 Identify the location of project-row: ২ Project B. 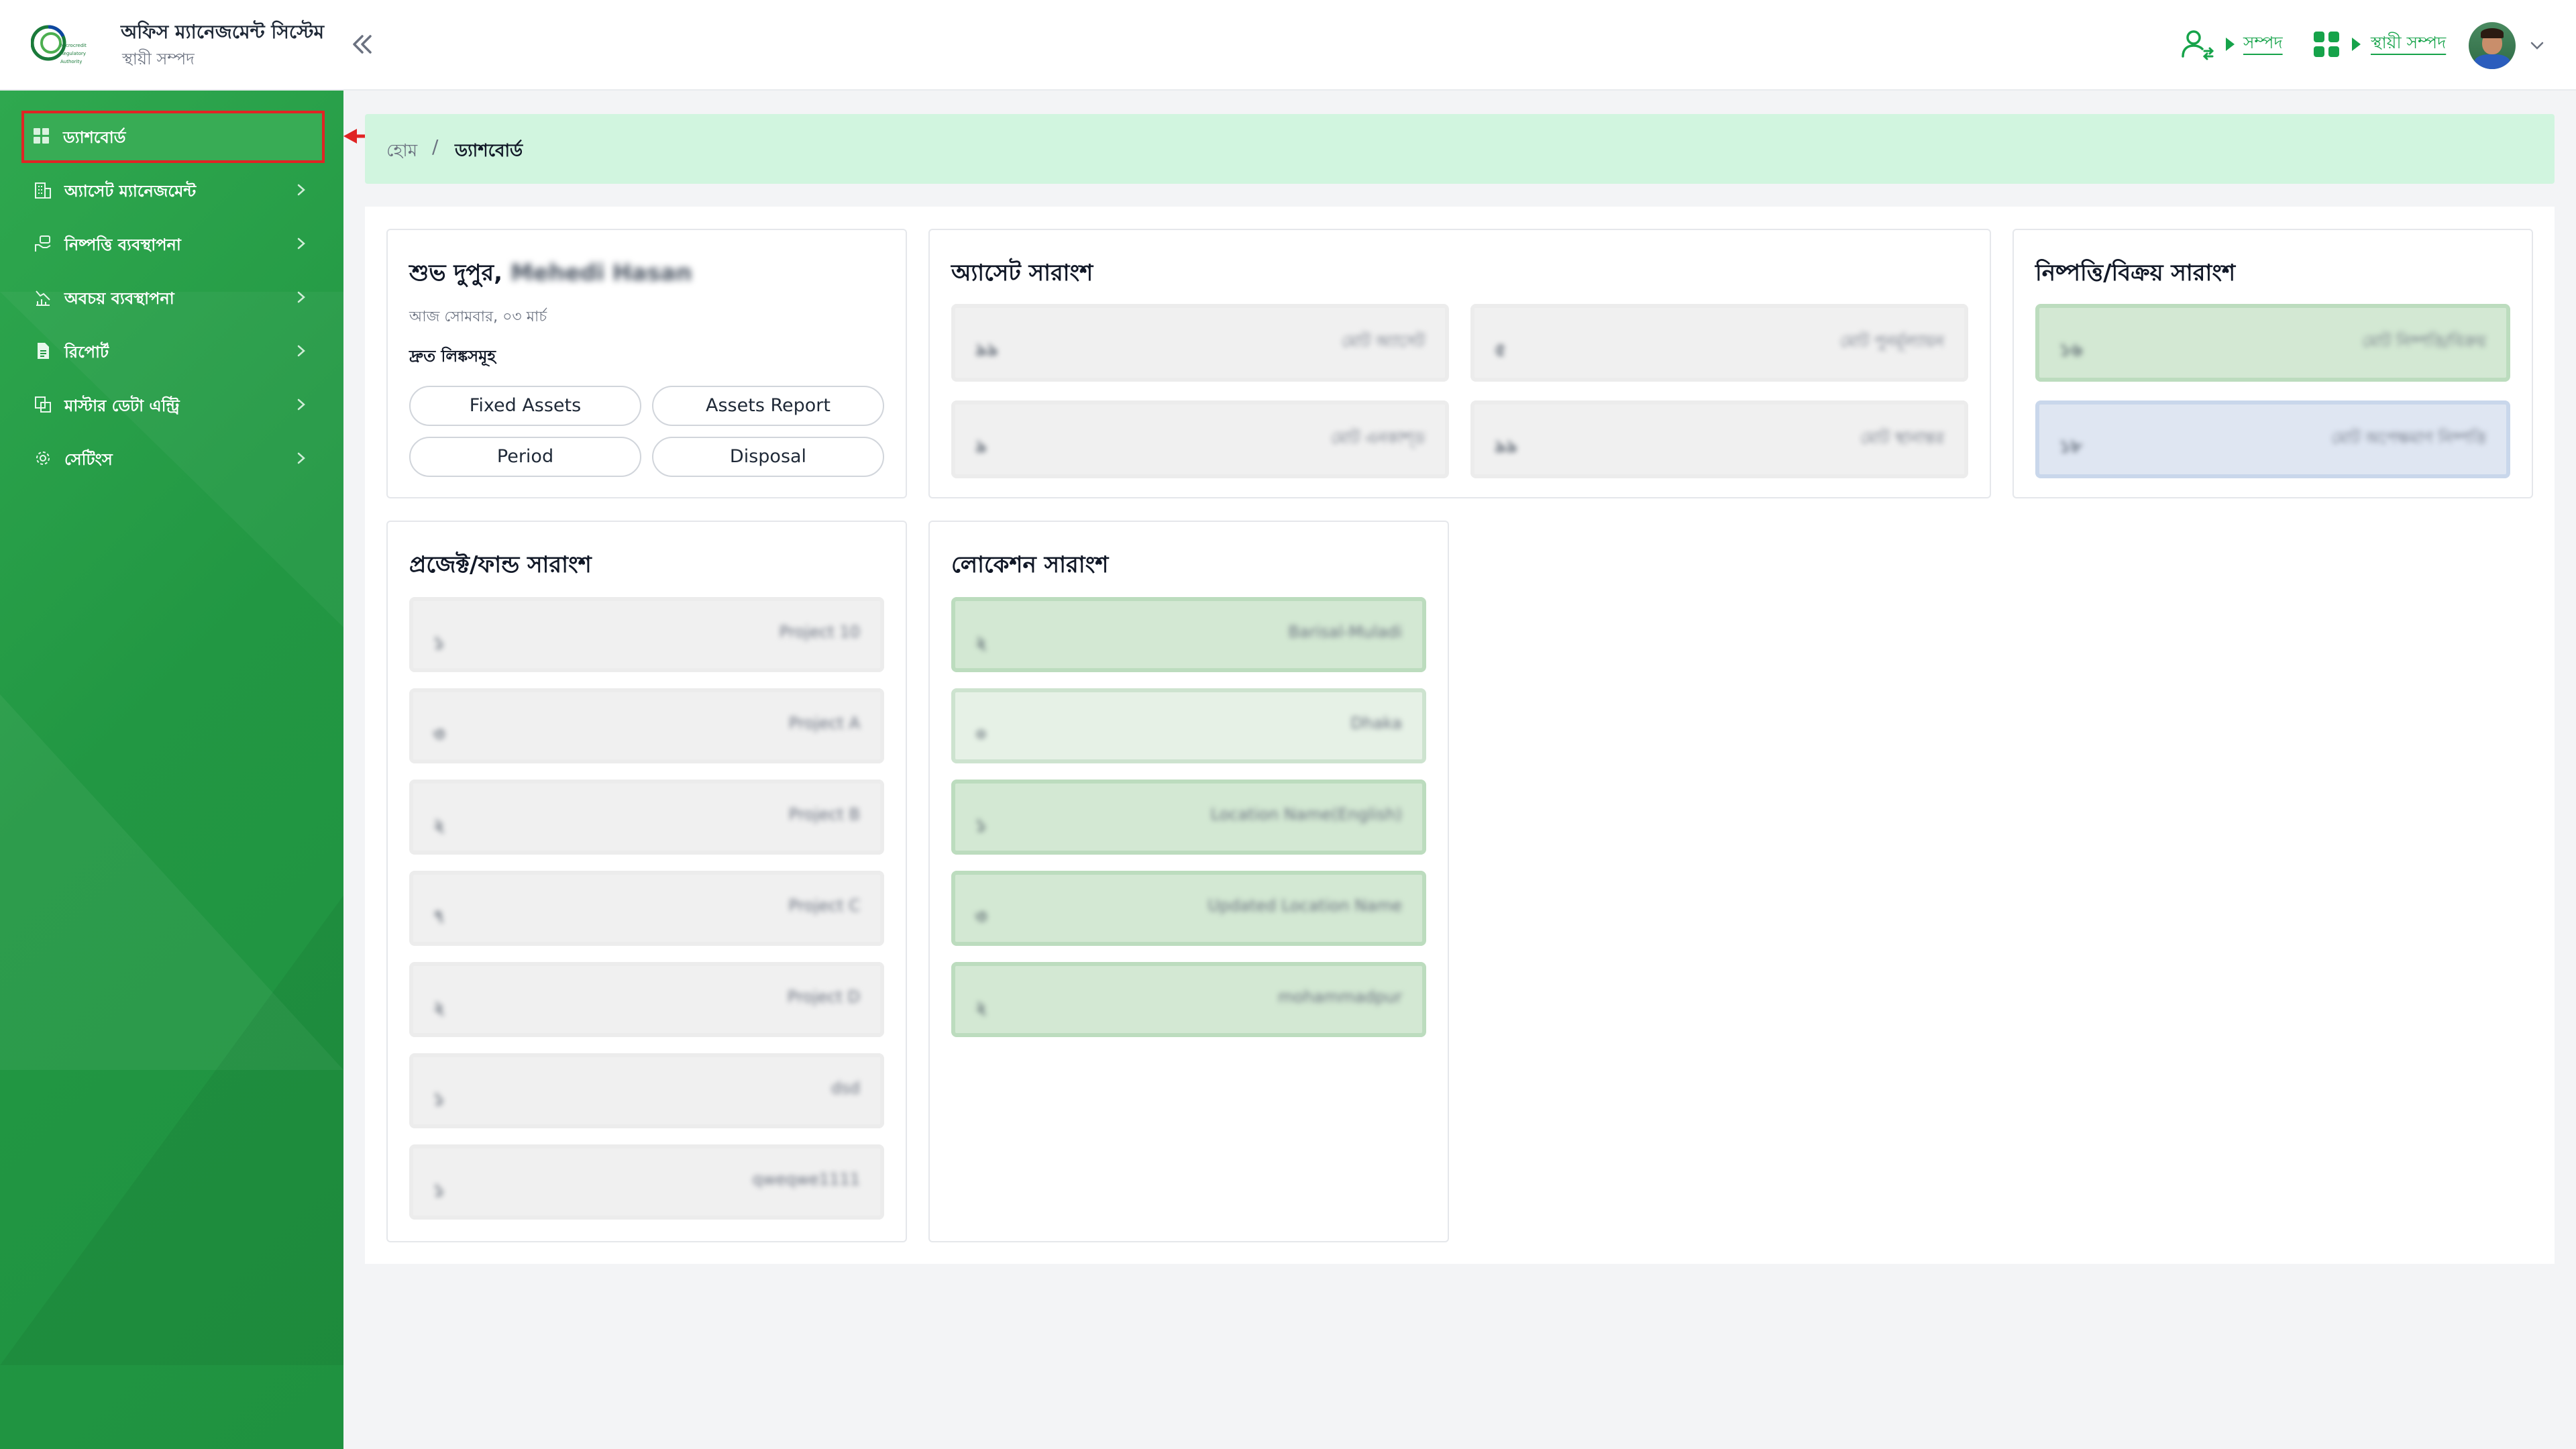
(646, 817).